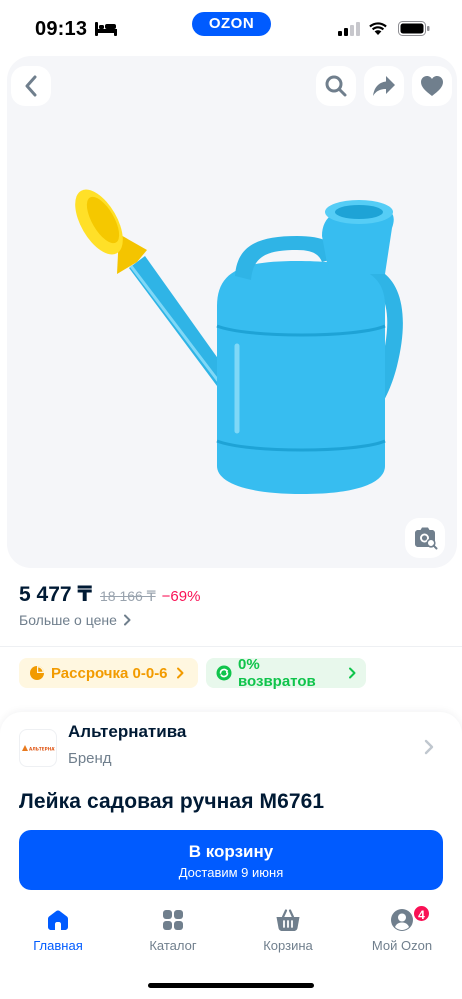 The width and height of the screenshot is (462, 999). What do you see at coordinates (414, 28) in the screenshot?
I see `battery-icon` at bounding box center [414, 28].